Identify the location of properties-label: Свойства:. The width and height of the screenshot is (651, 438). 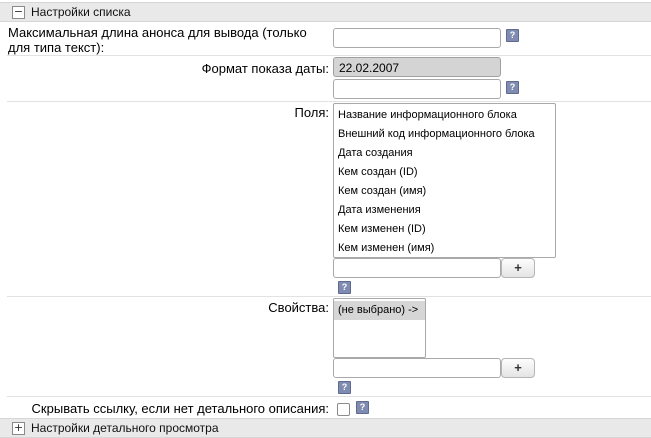
(298, 307).